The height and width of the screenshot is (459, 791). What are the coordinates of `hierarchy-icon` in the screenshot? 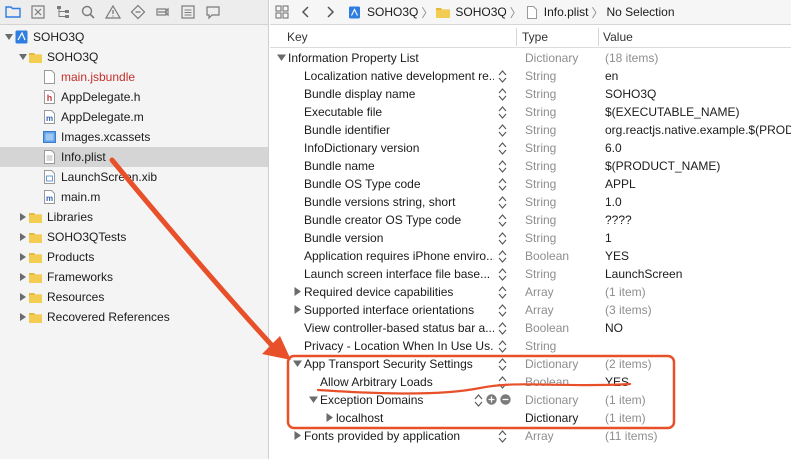 It's located at (62, 12).